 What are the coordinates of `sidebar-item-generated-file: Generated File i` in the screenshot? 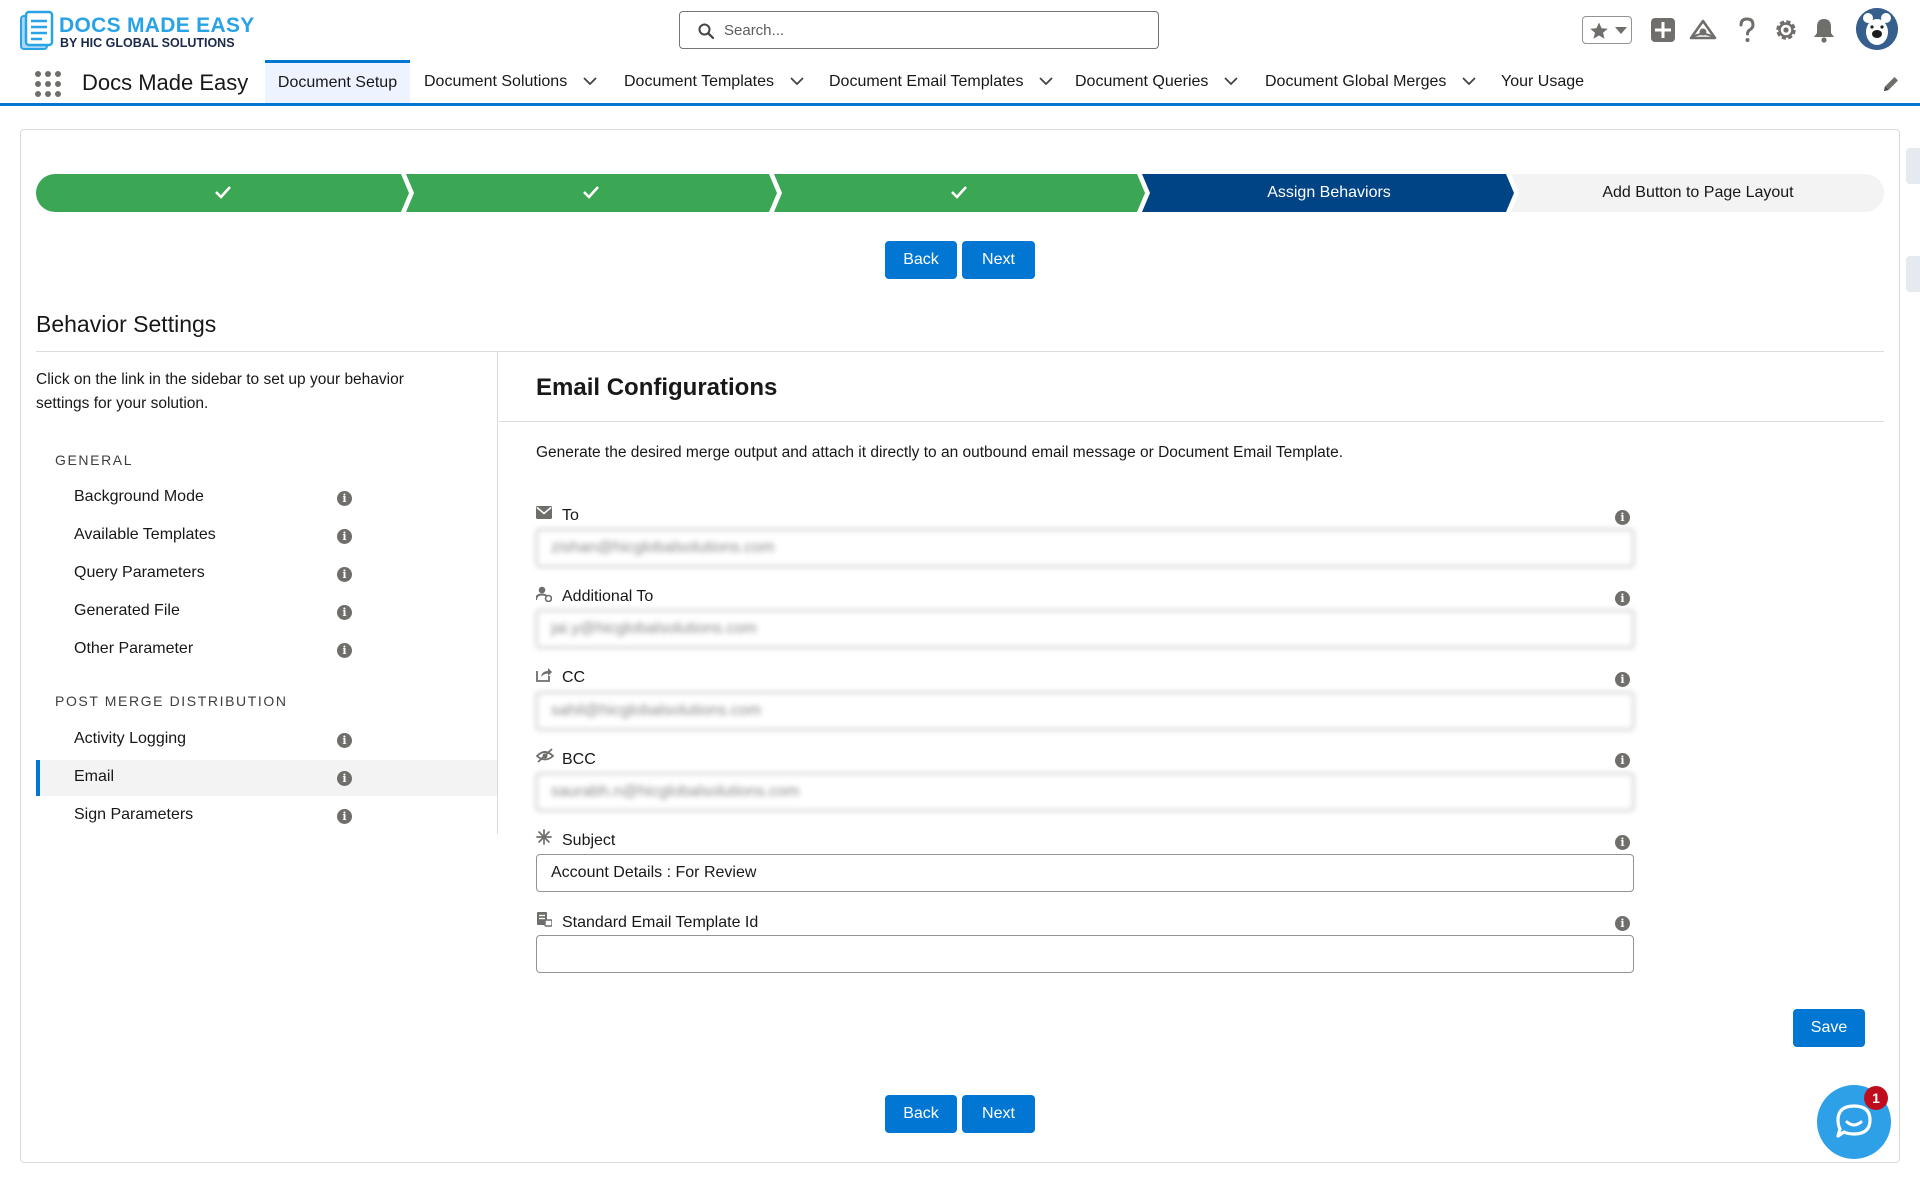 It's located at (266, 612).